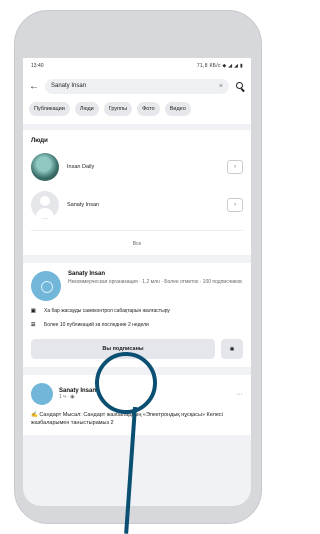 The height and width of the screenshot is (534, 320). Describe the element at coordinates (39, 141) in the screenshot. I see `people-title: Люди` at that location.